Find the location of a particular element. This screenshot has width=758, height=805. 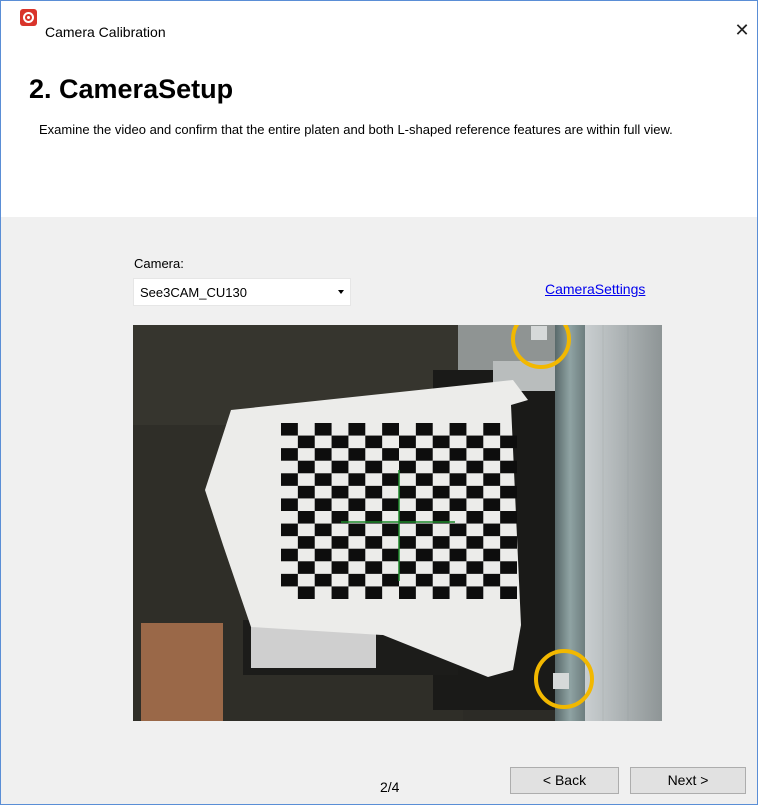

cardboard-box is located at coordinates (182, 672).